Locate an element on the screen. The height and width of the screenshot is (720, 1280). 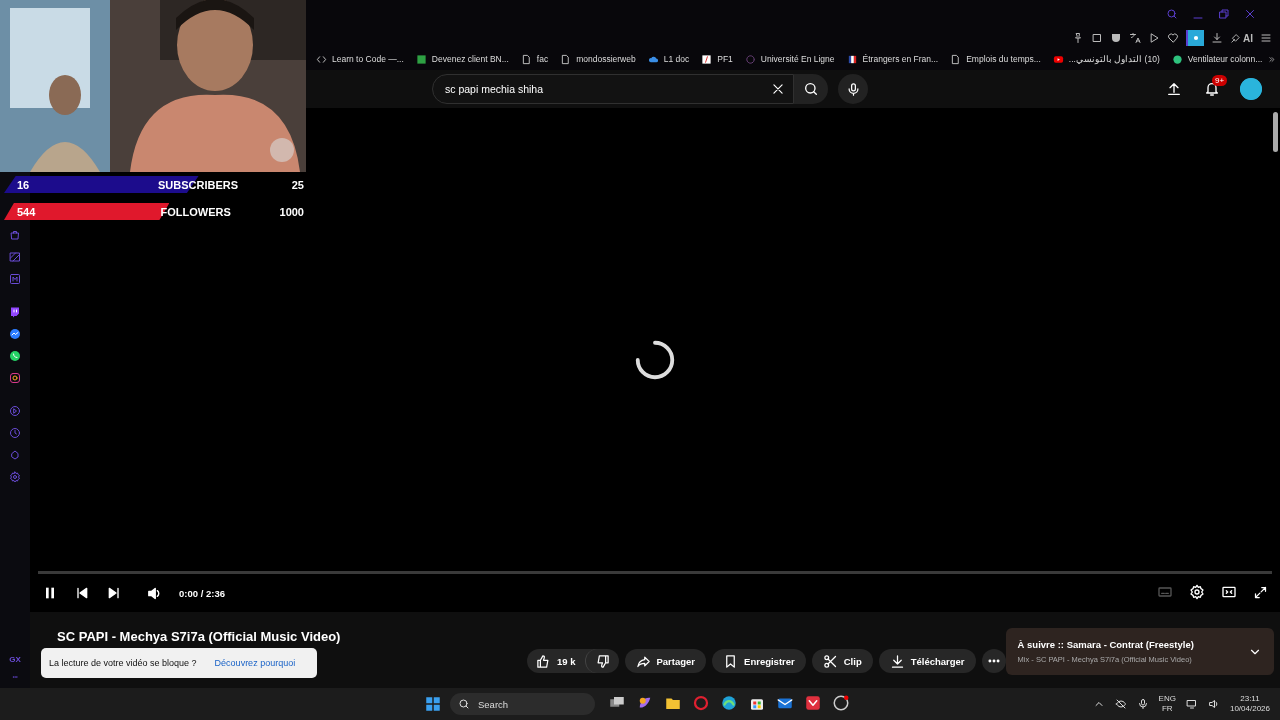
bookmark: fac is located at coordinates (534, 59).